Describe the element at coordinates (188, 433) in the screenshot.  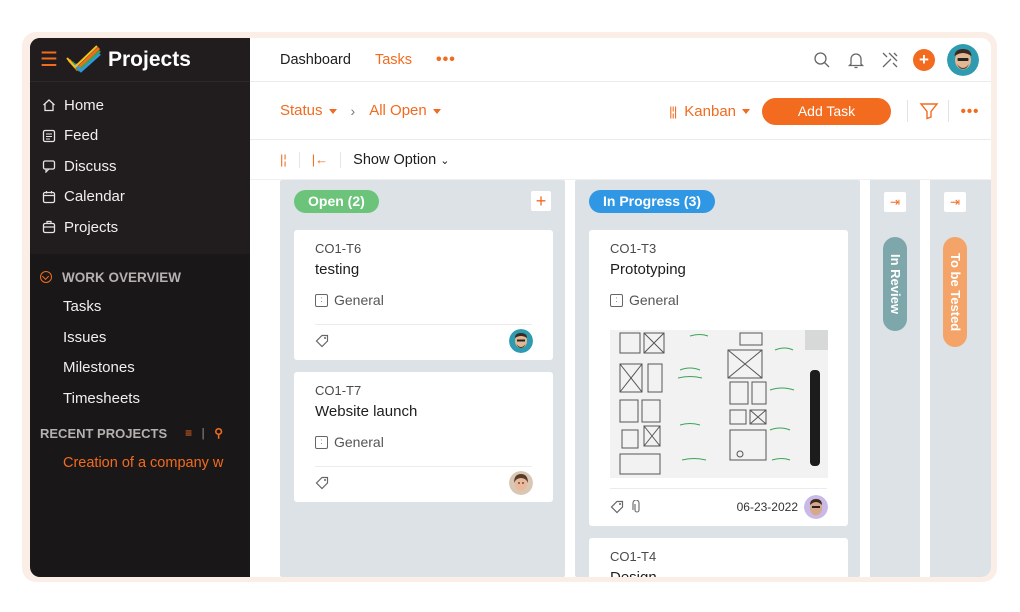
I see `filter-settings-icon: ≡` at that location.